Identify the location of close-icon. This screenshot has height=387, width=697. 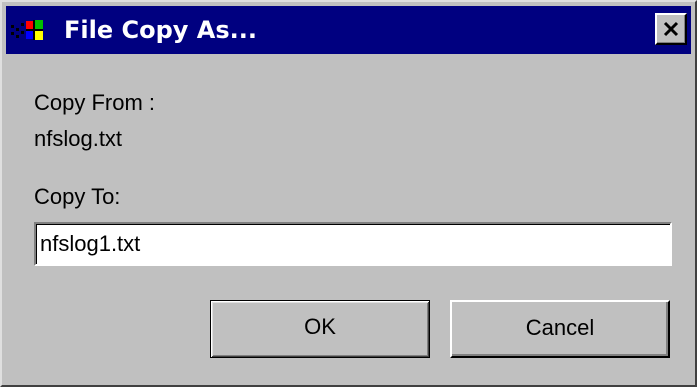
(671, 29).